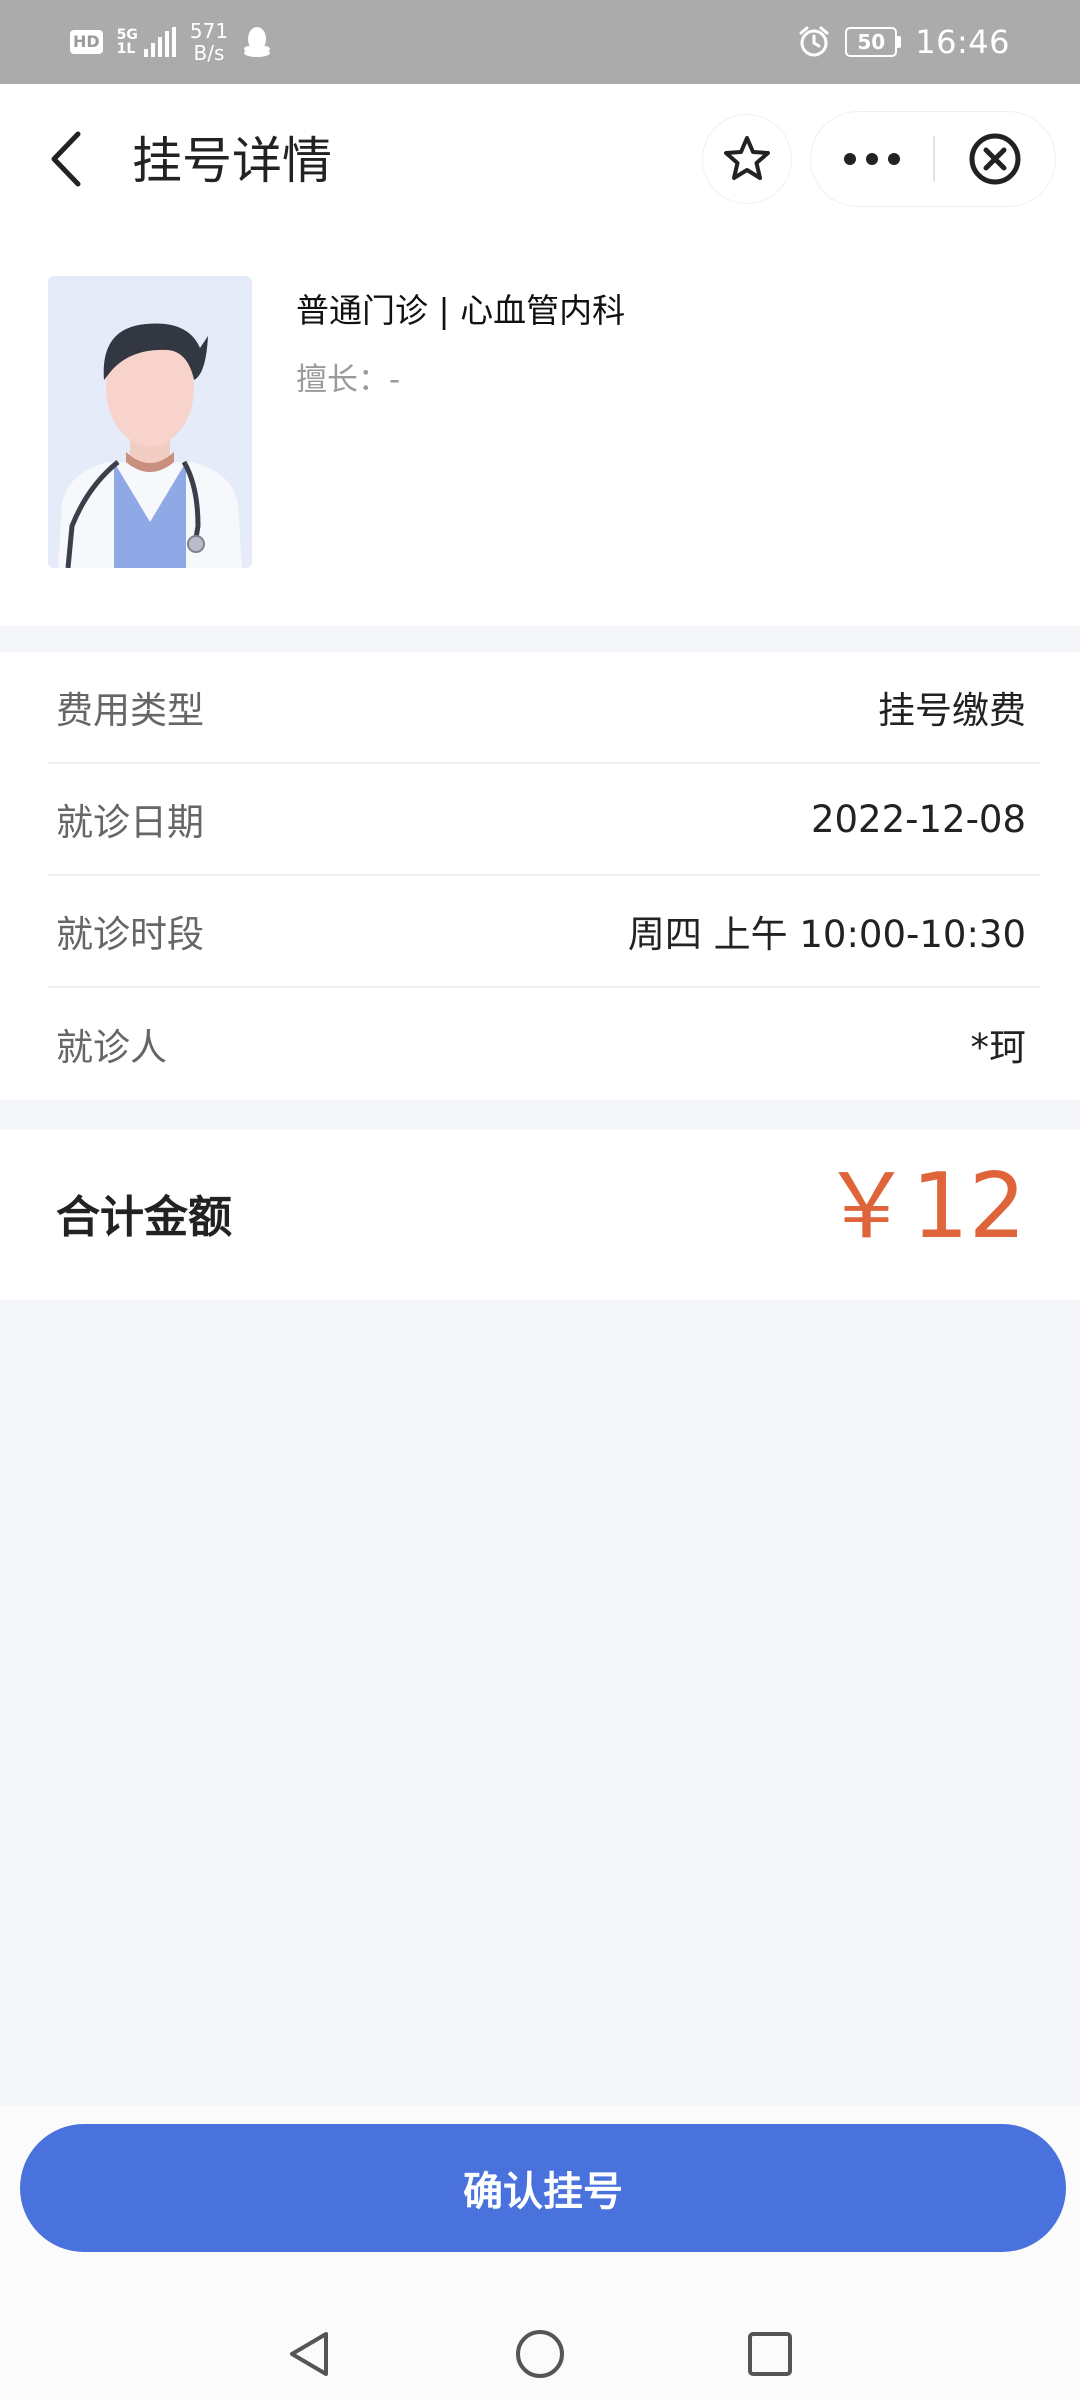 Image resolution: width=1080 pixels, height=2400 pixels. What do you see at coordinates (540, 42) in the screenshot?
I see `status-bar: HD 5G 1L 571 B/s 50 16:46` at bounding box center [540, 42].